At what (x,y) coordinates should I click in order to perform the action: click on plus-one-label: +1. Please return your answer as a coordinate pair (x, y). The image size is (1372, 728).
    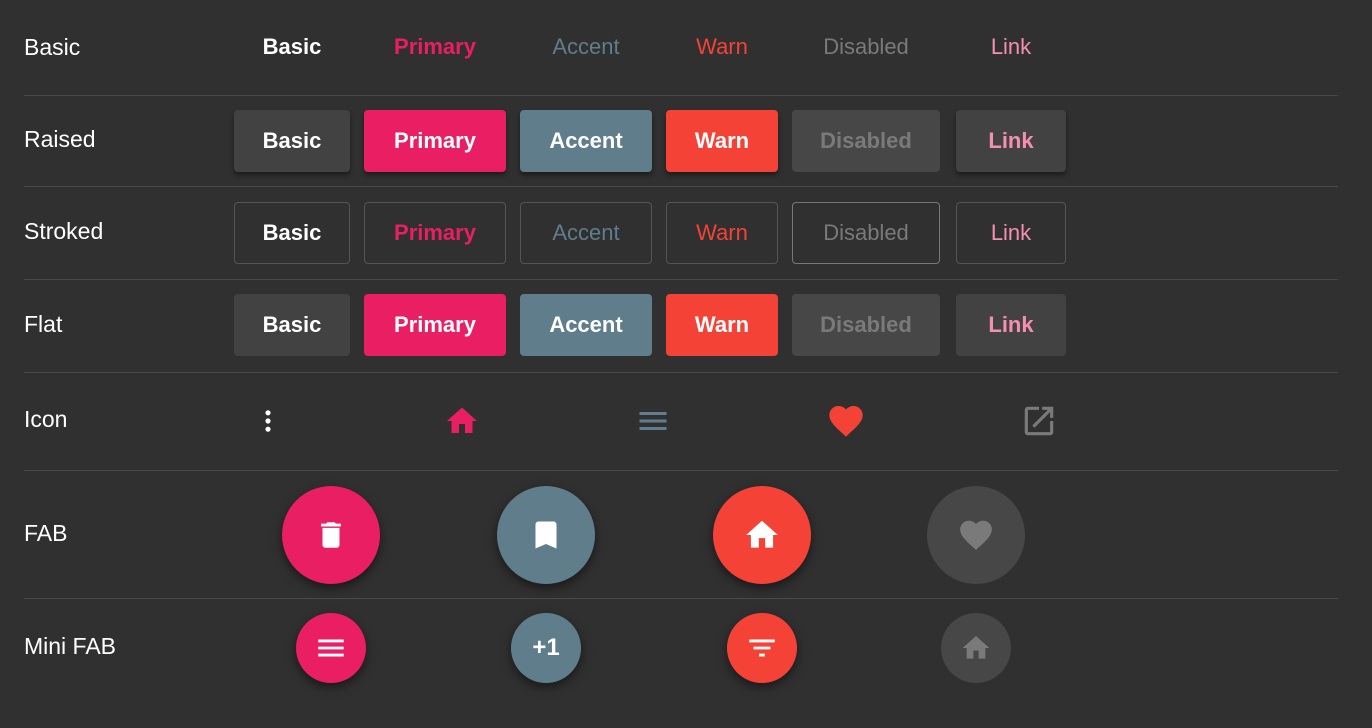
    Looking at the image, I should click on (546, 647).